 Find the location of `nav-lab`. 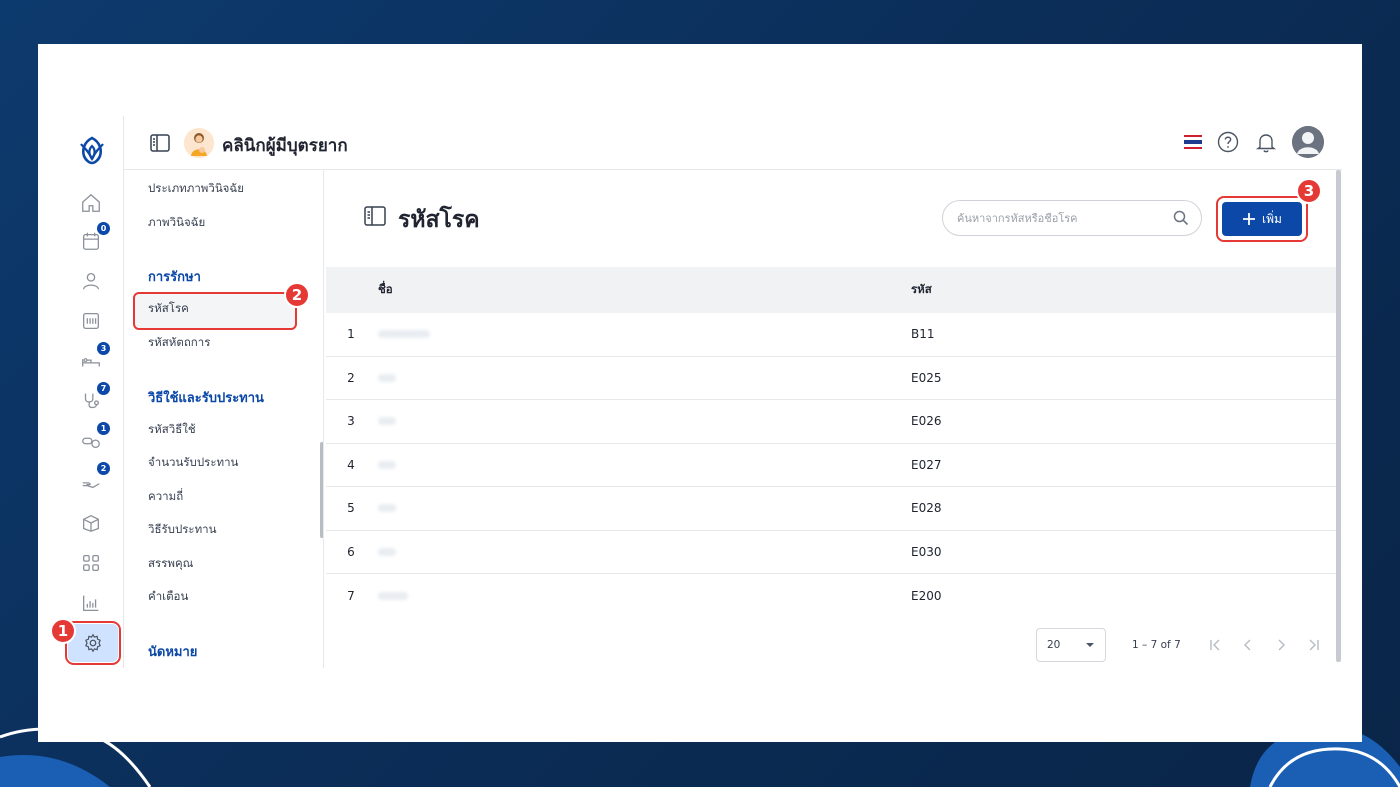

nav-lab is located at coordinates (91, 321).